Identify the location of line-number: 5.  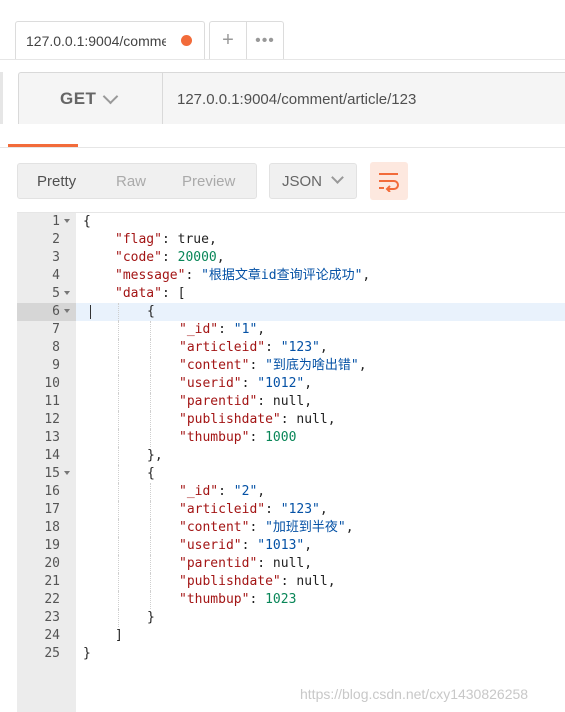
(56, 293).